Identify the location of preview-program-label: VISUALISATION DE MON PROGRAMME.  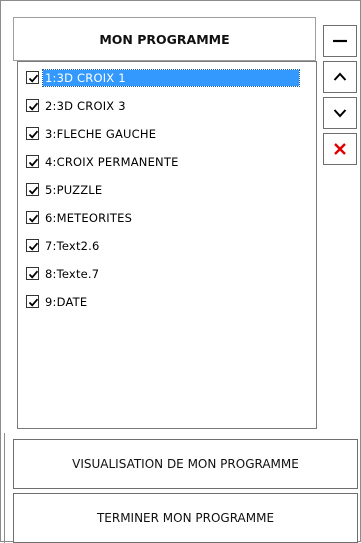
(185, 464).